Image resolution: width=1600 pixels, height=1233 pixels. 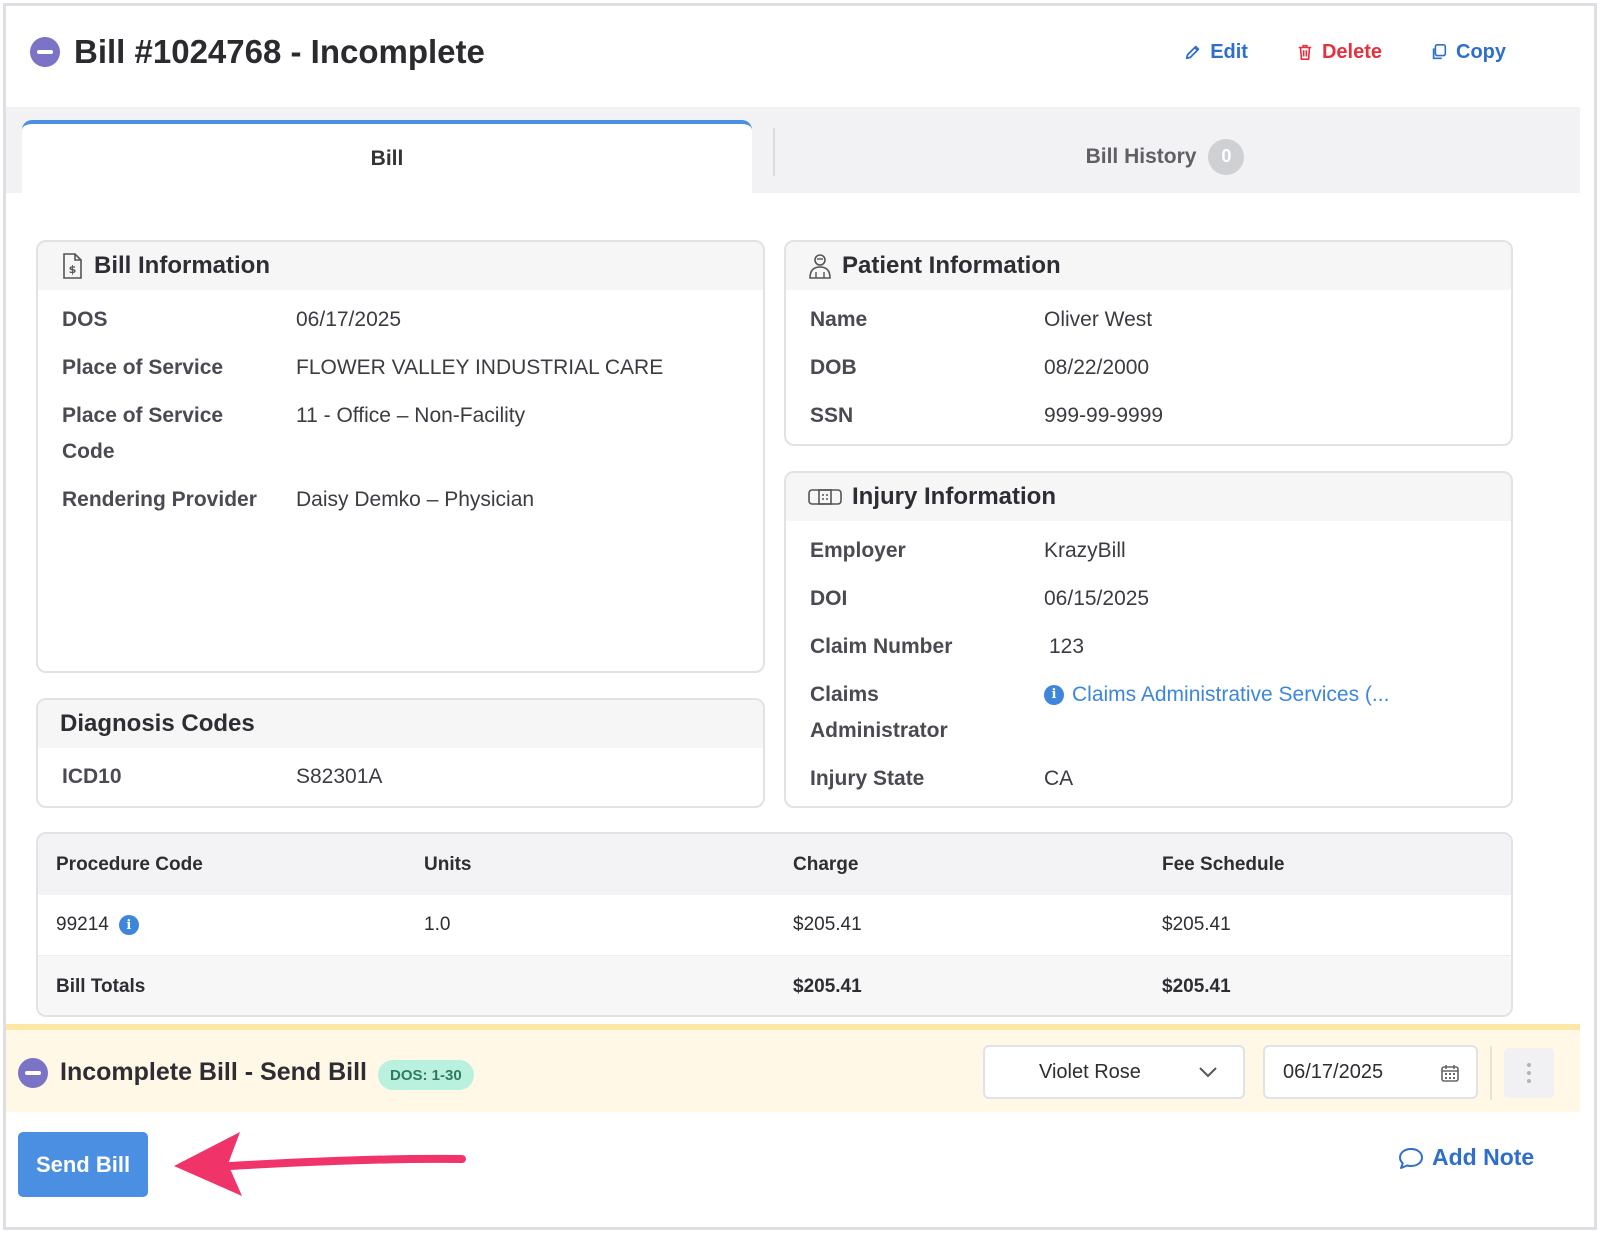 I want to click on annotation-arrow-icon, so click(x=320, y=1164).